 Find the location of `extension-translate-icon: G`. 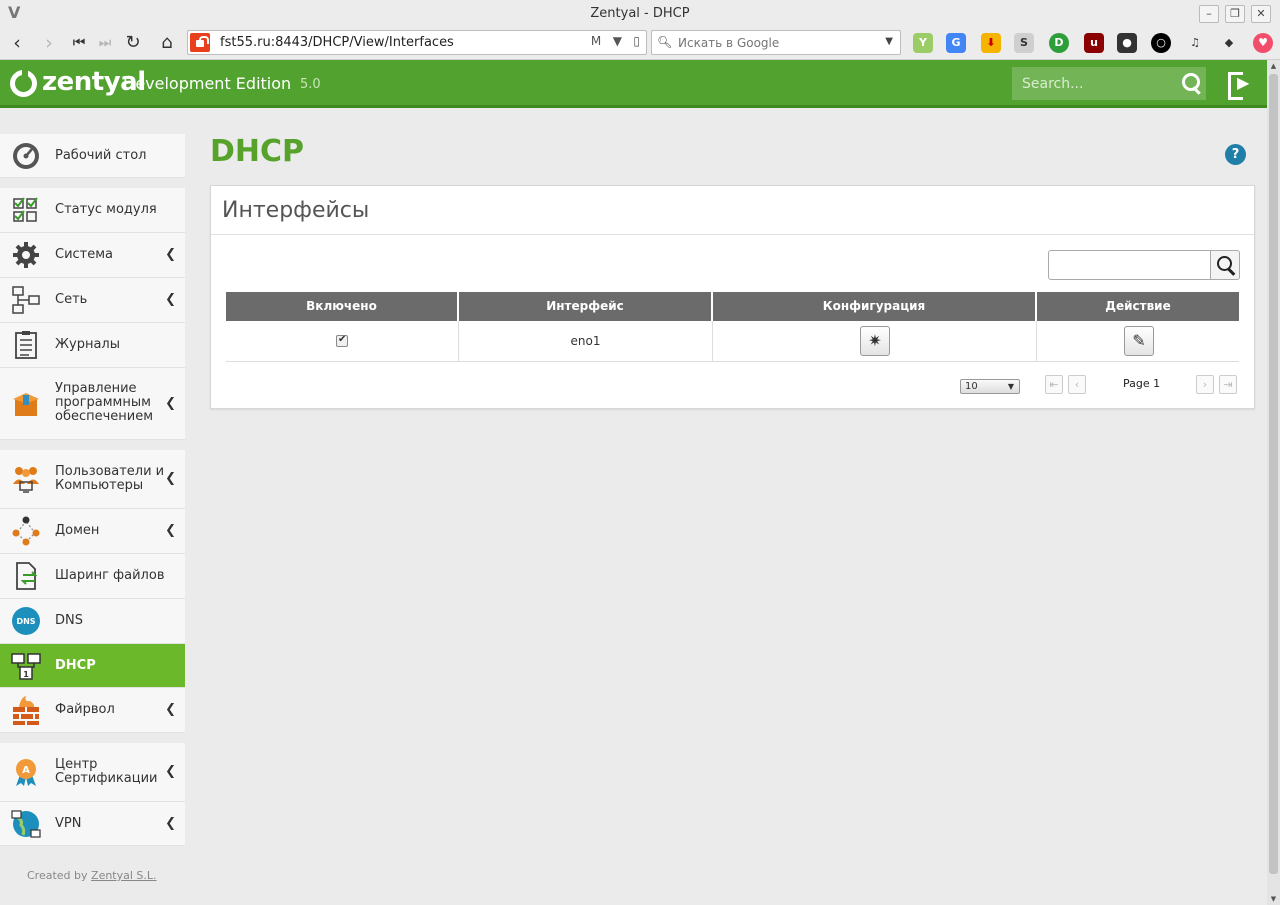

extension-translate-icon: G is located at coordinates (956, 43).